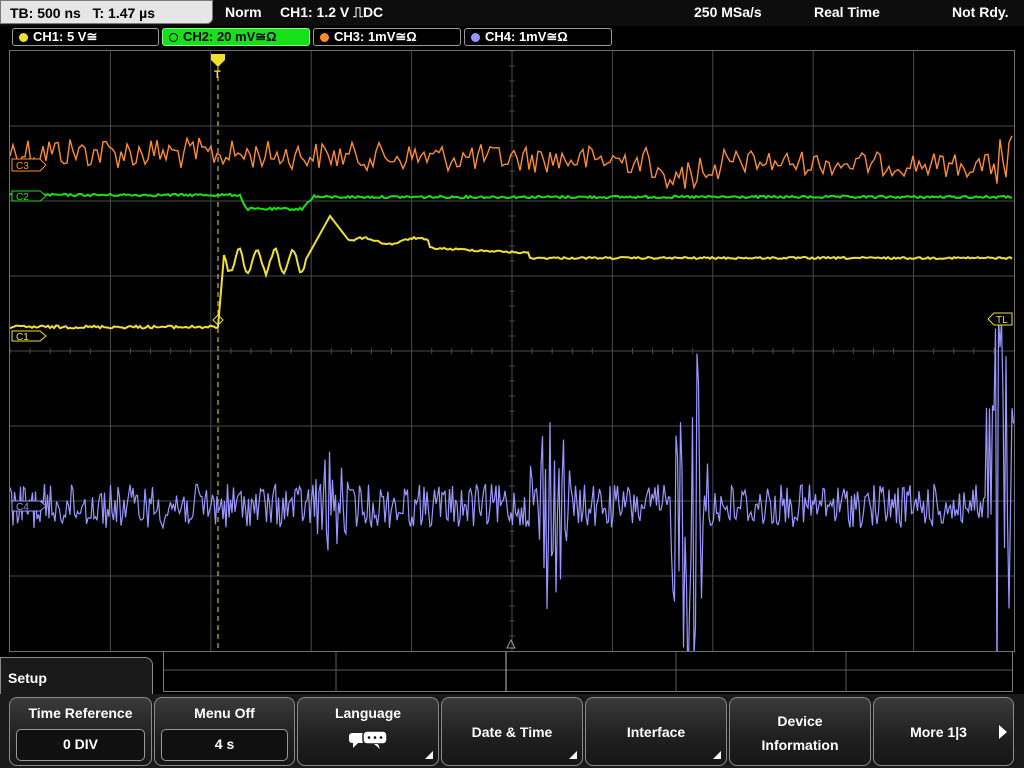 Image resolution: width=1024 pixels, height=768 pixels. Describe the element at coordinates (375, 36) in the screenshot. I see `ch3-label: CH3: 1mV≅Ω` at that location.